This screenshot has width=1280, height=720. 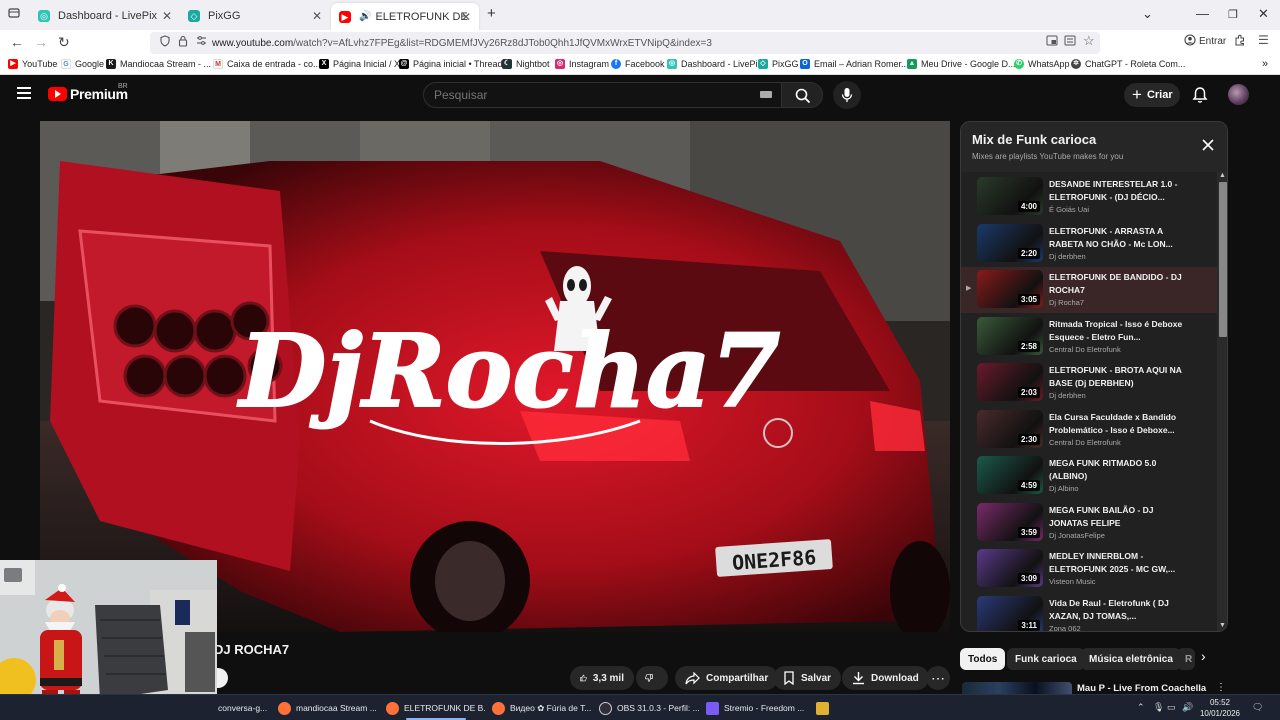 What do you see at coordinates (584, 95) in the screenshot?
I see `search-input` at bounding box center [584, 95].